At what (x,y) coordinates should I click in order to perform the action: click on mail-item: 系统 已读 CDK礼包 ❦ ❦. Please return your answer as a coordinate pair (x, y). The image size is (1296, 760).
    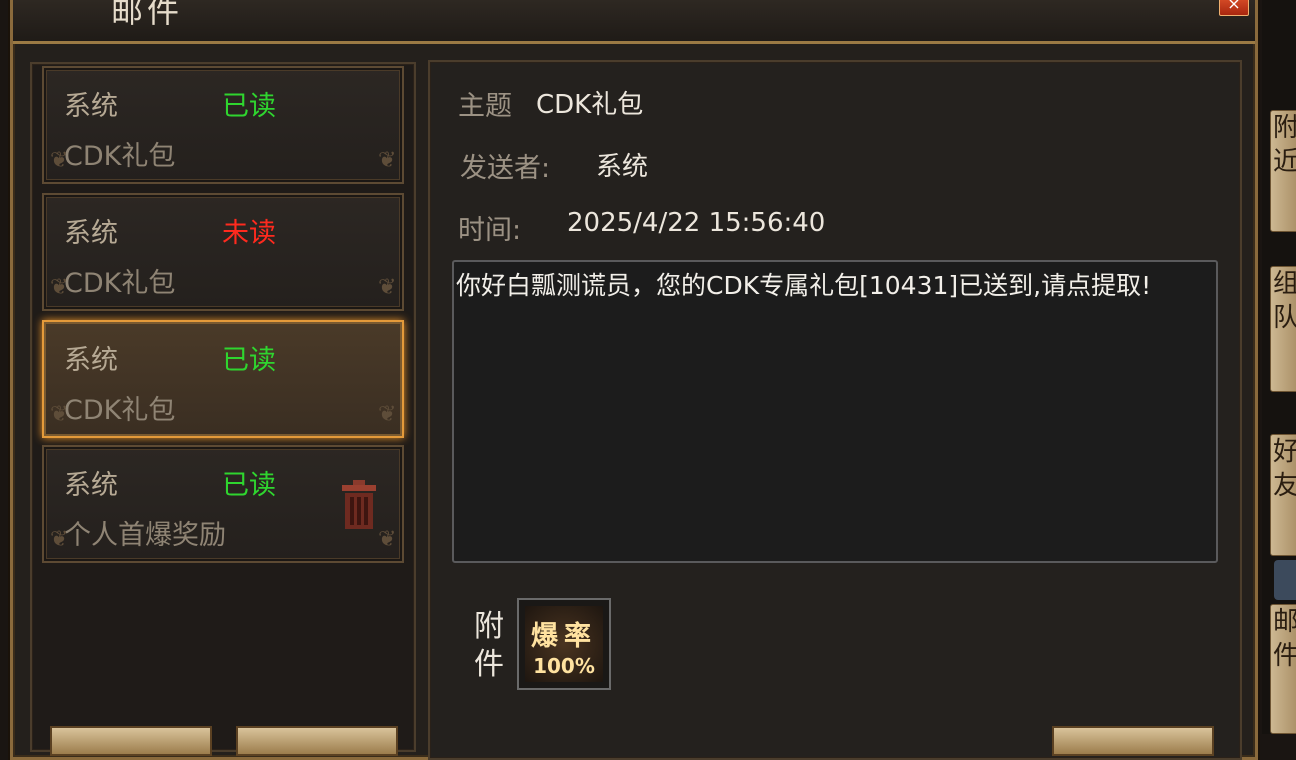
    Looking at the image, I should click on (223, 125).